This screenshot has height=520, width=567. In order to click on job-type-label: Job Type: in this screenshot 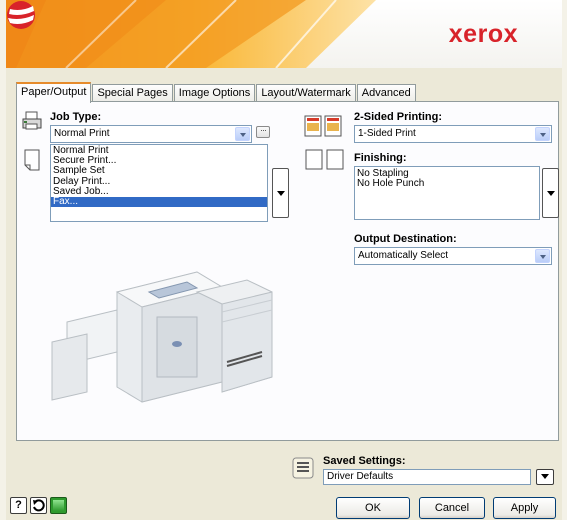, I will do `click(76, 117)`.